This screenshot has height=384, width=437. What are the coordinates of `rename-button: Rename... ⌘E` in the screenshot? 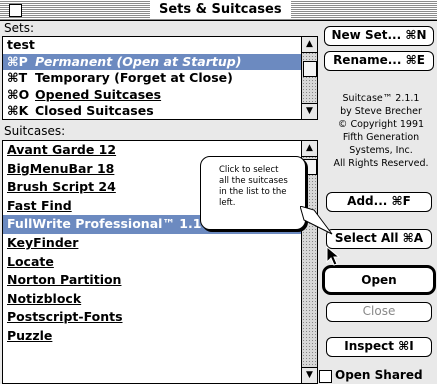 It's located at (379, 61).